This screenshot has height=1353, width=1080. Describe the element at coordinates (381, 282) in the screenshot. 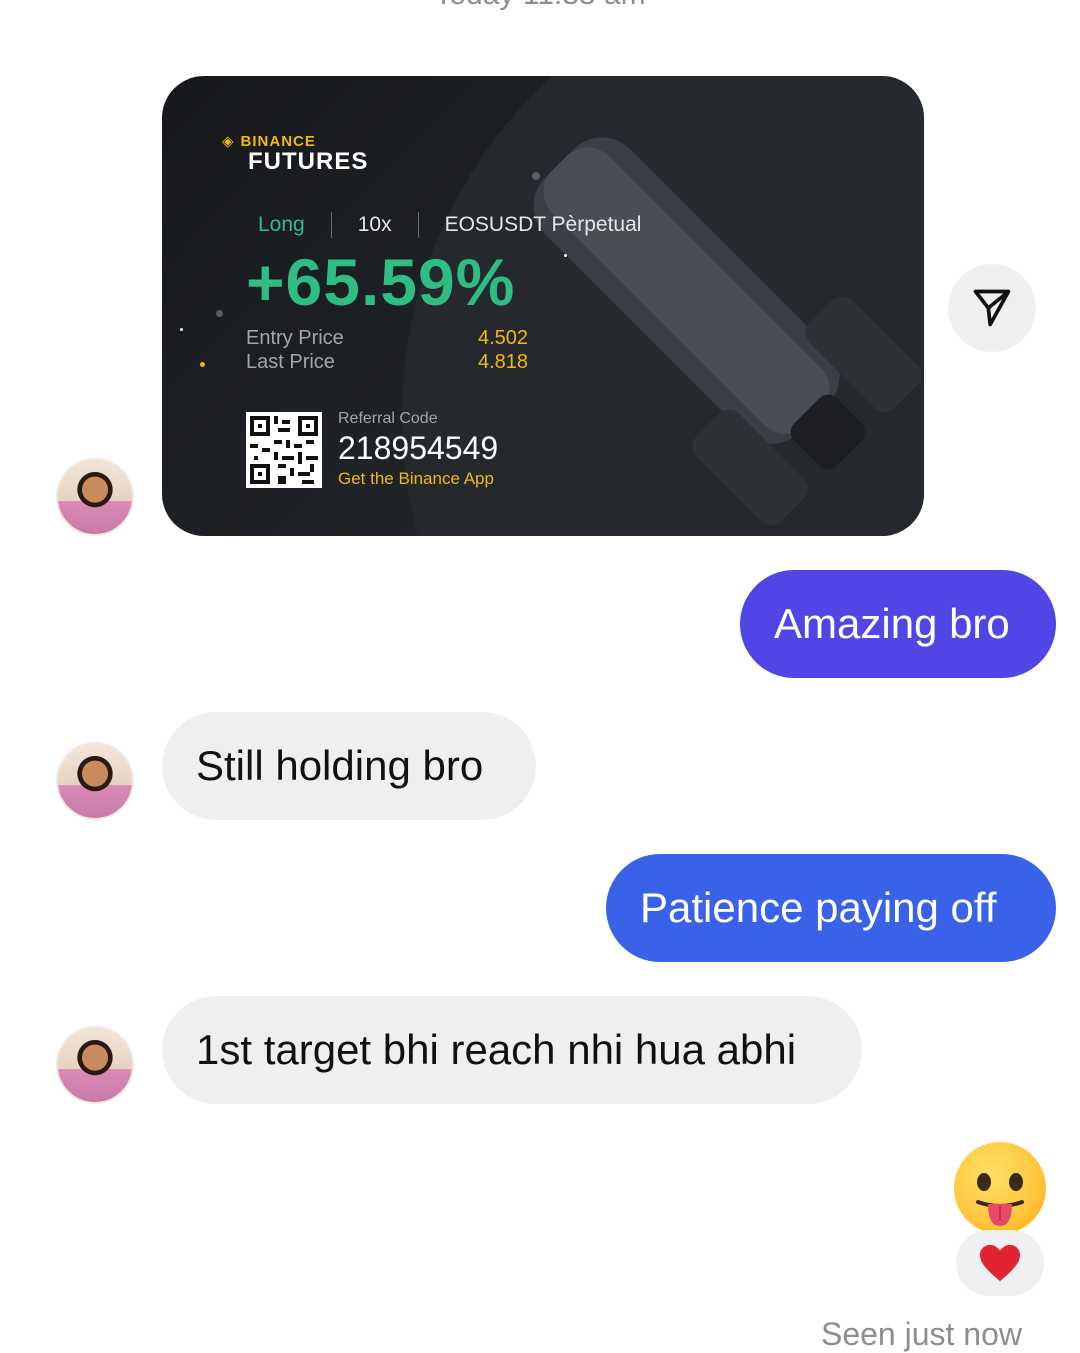

I see `pnl-percentage: +65.59%` at that location.